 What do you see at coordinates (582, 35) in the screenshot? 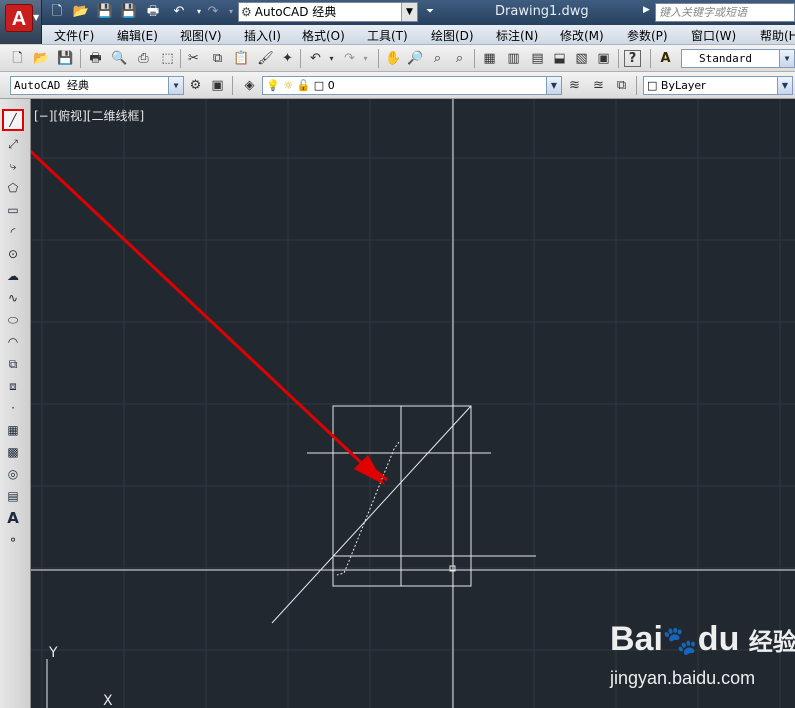
I see `menu-modify: 修改(M)` at bounding box center [582, 35].